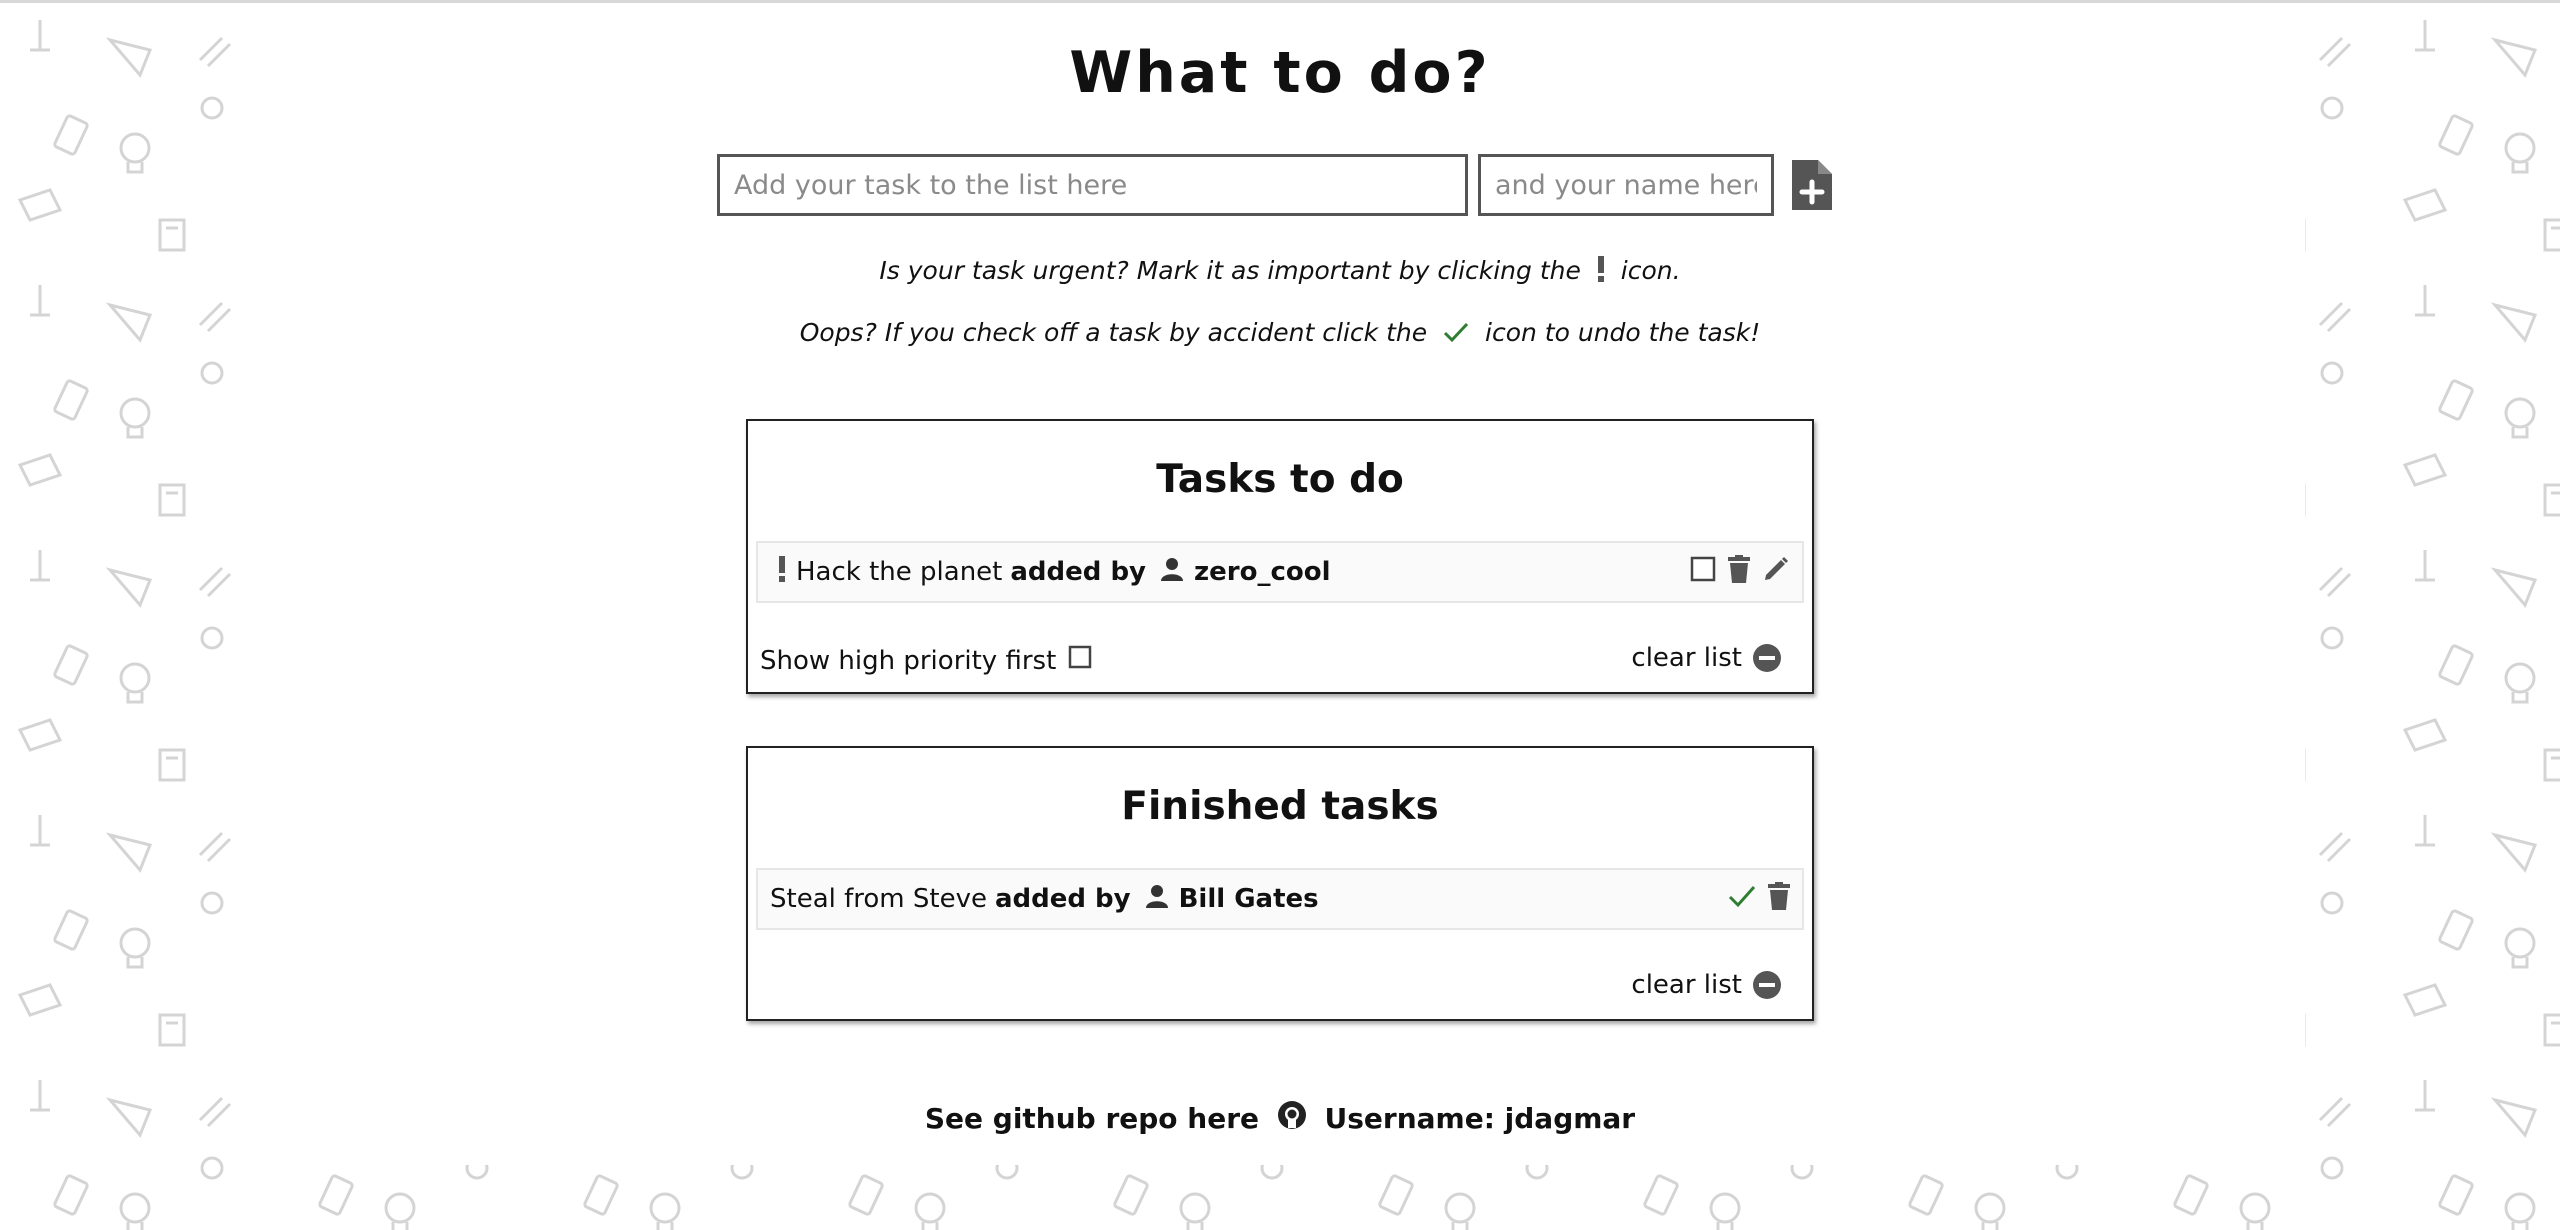 This screenshot has width=2560, height=1230. I want to click on todo-heading: Tasks to do, so click(1280, 479).